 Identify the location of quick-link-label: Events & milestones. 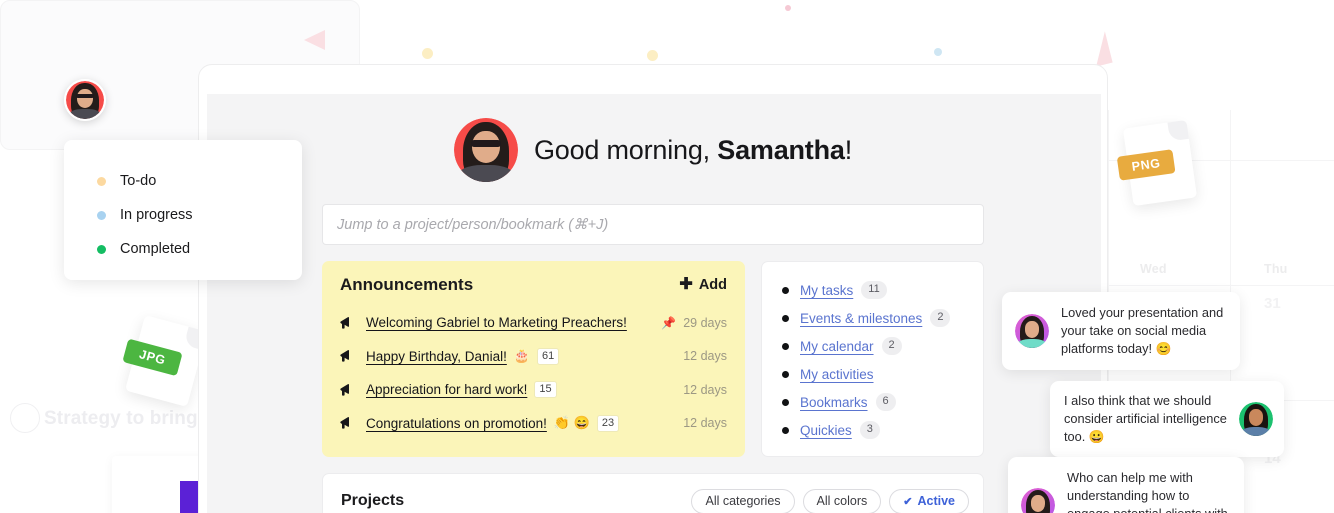
(861, 318).